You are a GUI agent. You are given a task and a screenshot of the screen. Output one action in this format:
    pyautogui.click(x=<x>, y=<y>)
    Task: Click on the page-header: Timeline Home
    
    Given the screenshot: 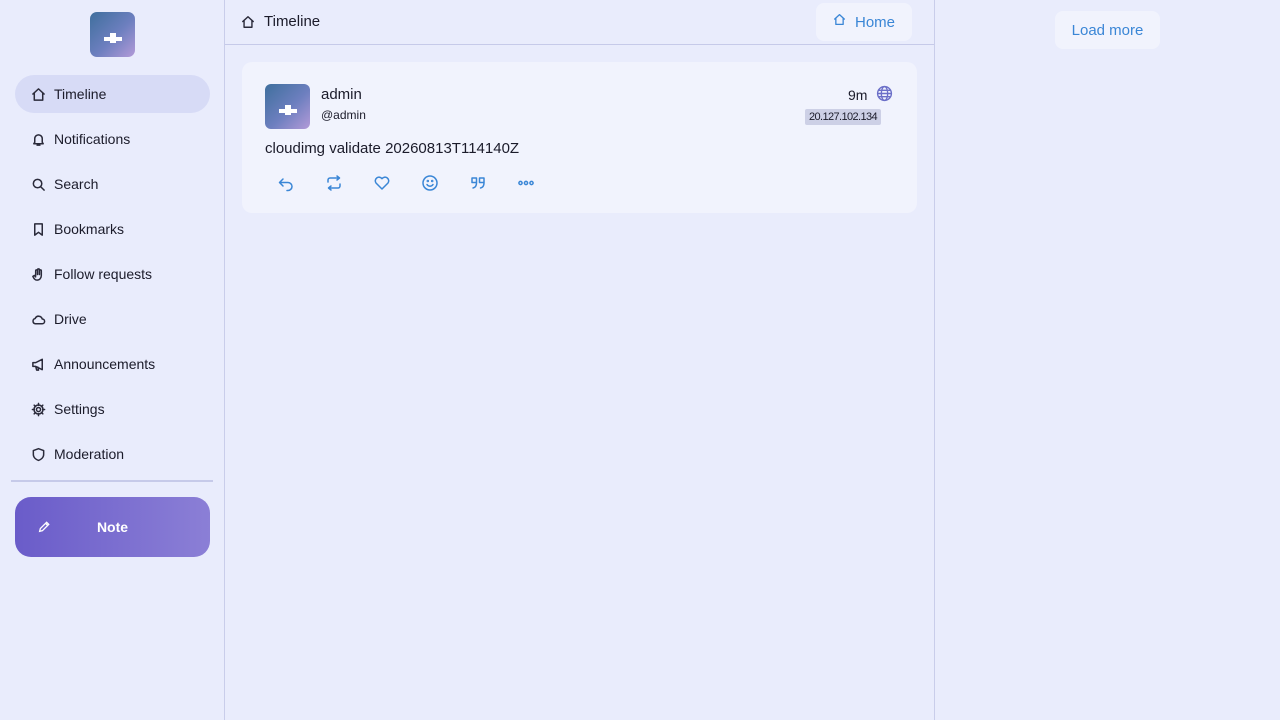 What is the action you would take?
    pyautogui.click(x=579, y=22)
    